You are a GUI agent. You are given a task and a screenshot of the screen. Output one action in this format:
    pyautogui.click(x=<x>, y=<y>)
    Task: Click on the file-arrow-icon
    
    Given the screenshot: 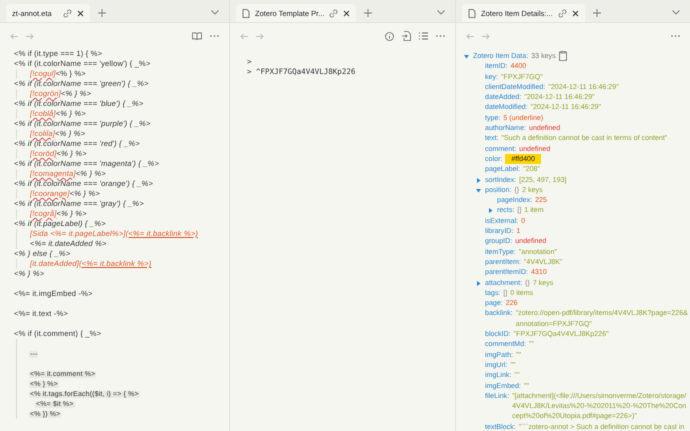 What is the action you would take?
    pyautogui.click(x=406, y=36)
    